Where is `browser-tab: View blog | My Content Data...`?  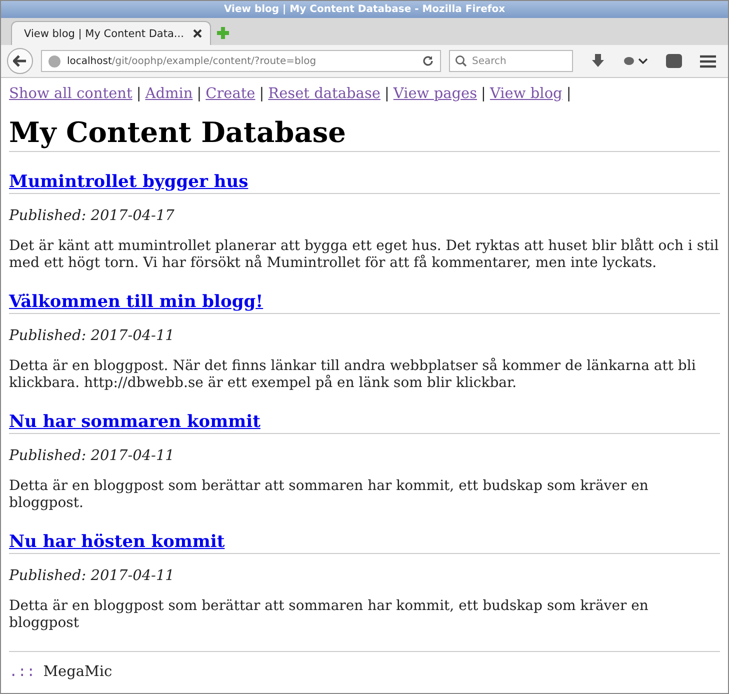 browser-tab: View blog | My Content Data... is located at coordinates (111, 33).